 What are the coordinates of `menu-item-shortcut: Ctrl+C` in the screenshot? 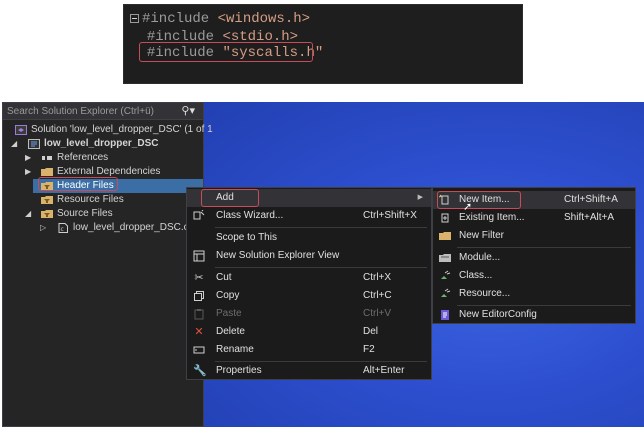 It's located at (377, 295).